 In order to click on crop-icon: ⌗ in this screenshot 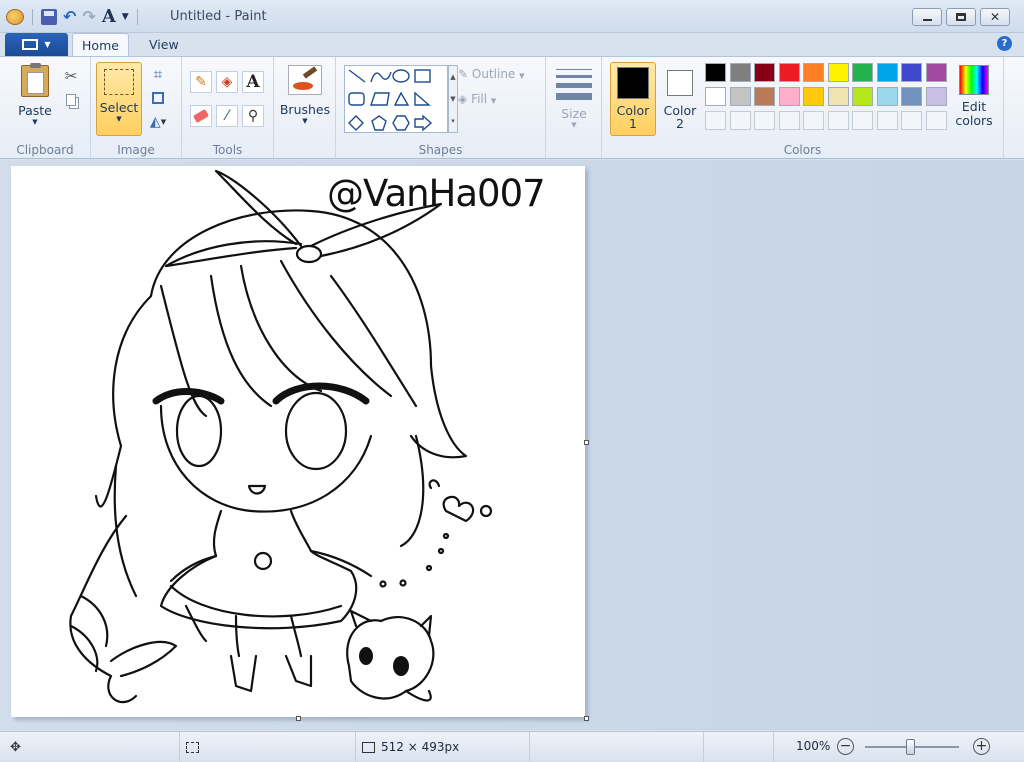, I will do `click(158, 74)`.